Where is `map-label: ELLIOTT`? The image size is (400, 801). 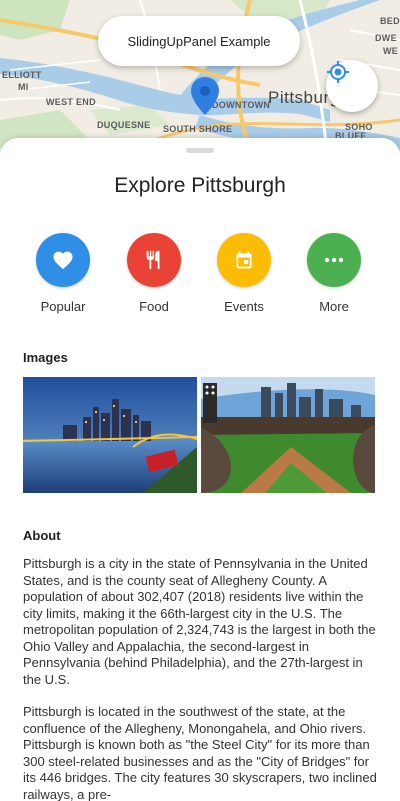
map-label: ELLIOTT is located at coordinates (22, 75).